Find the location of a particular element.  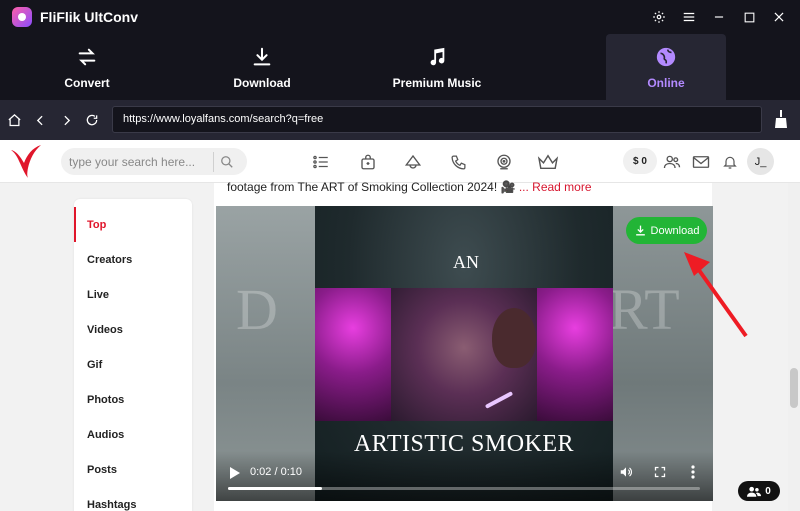

main-tabs: Convert Download Premium Music Online is located at coordinates (400, 67).